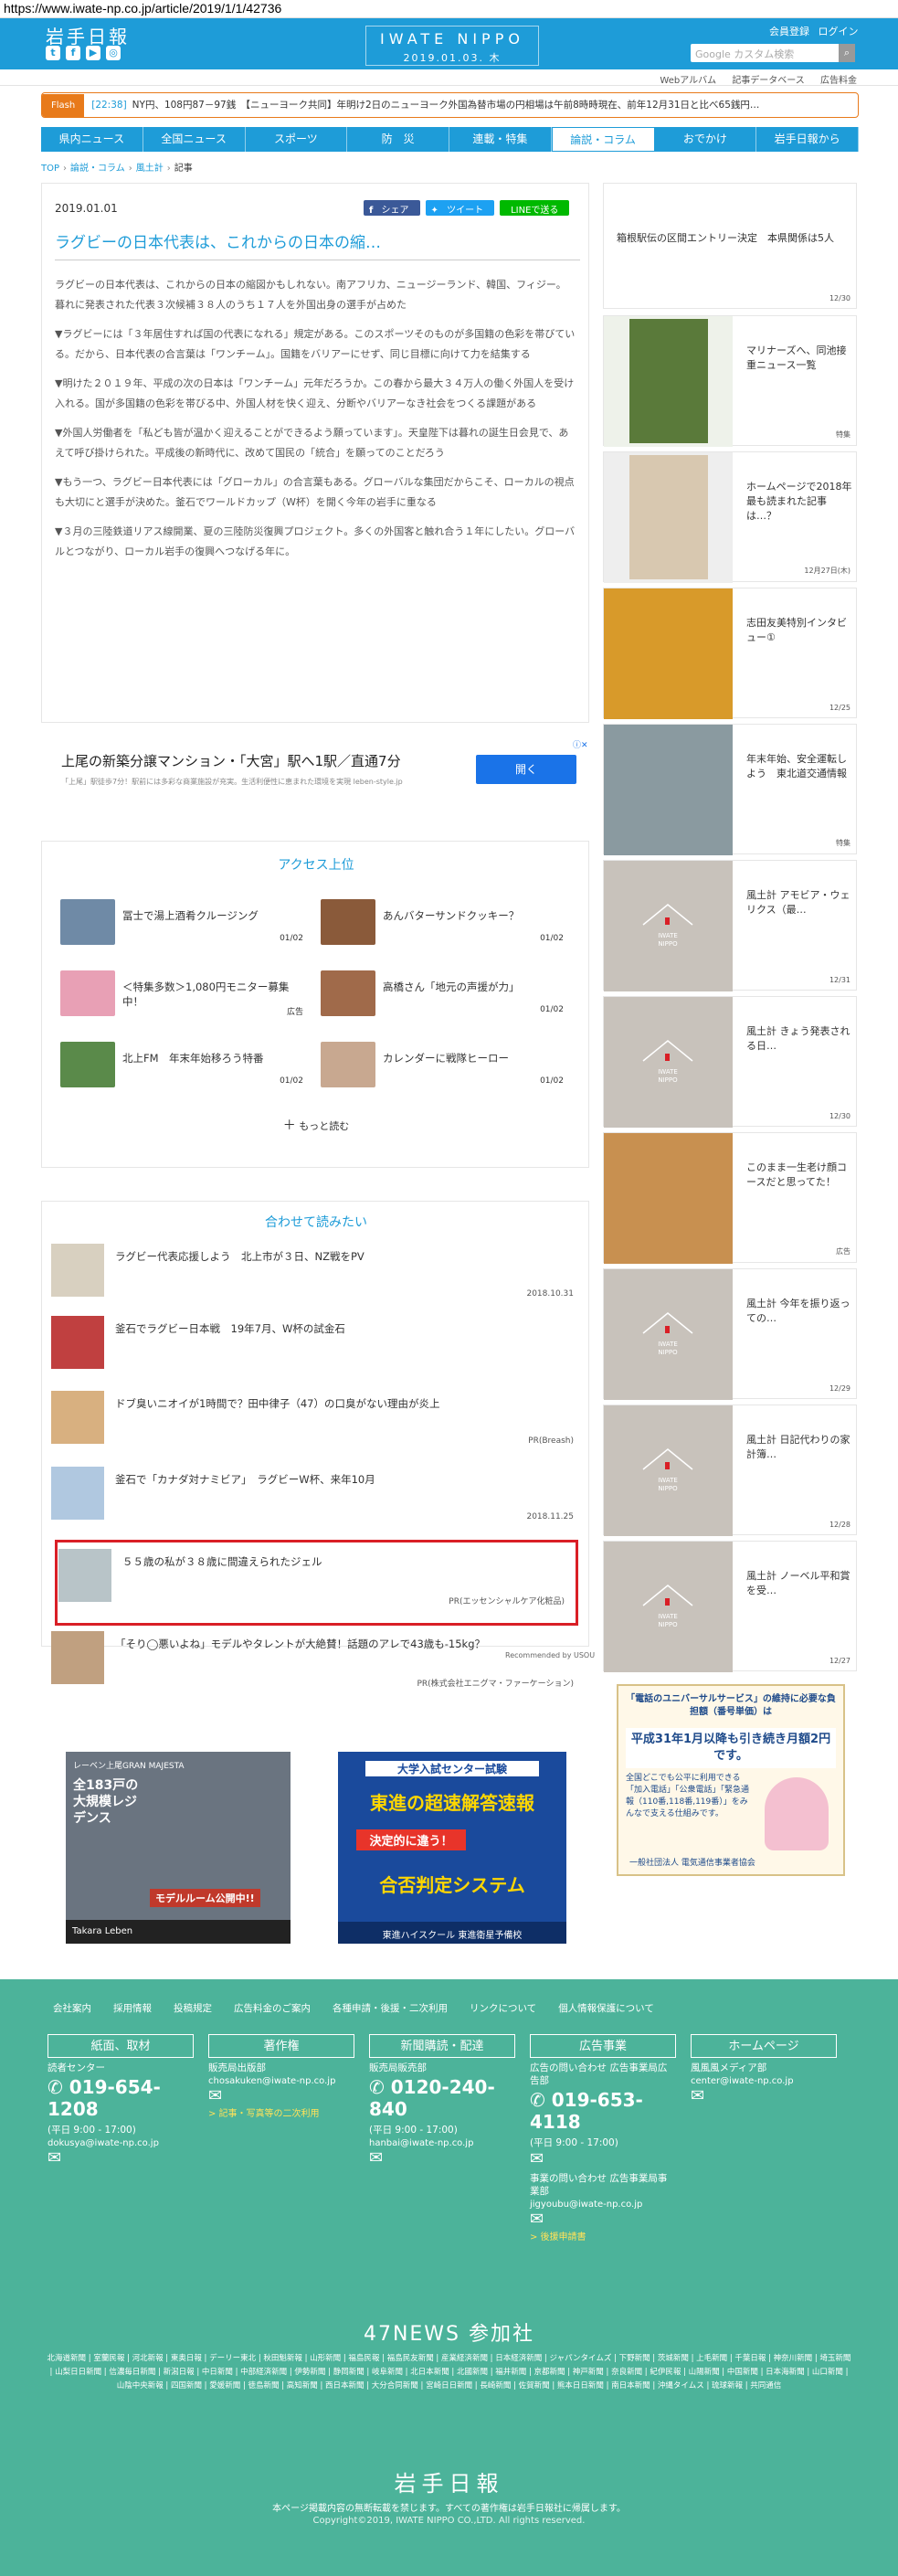 The image size is (898, 2576). What do you see at coordinates (53, 53) in the screenshot?
I see `twitter-icon: t` at bounding box center [53, 53].